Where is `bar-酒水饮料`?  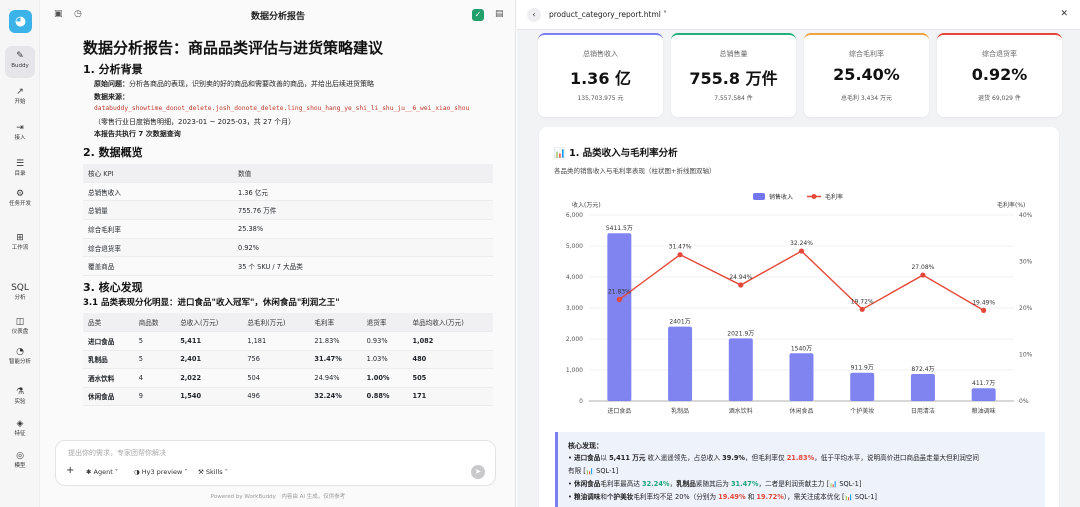
bar-酒水饮料 is located at coordinates (740, 369).